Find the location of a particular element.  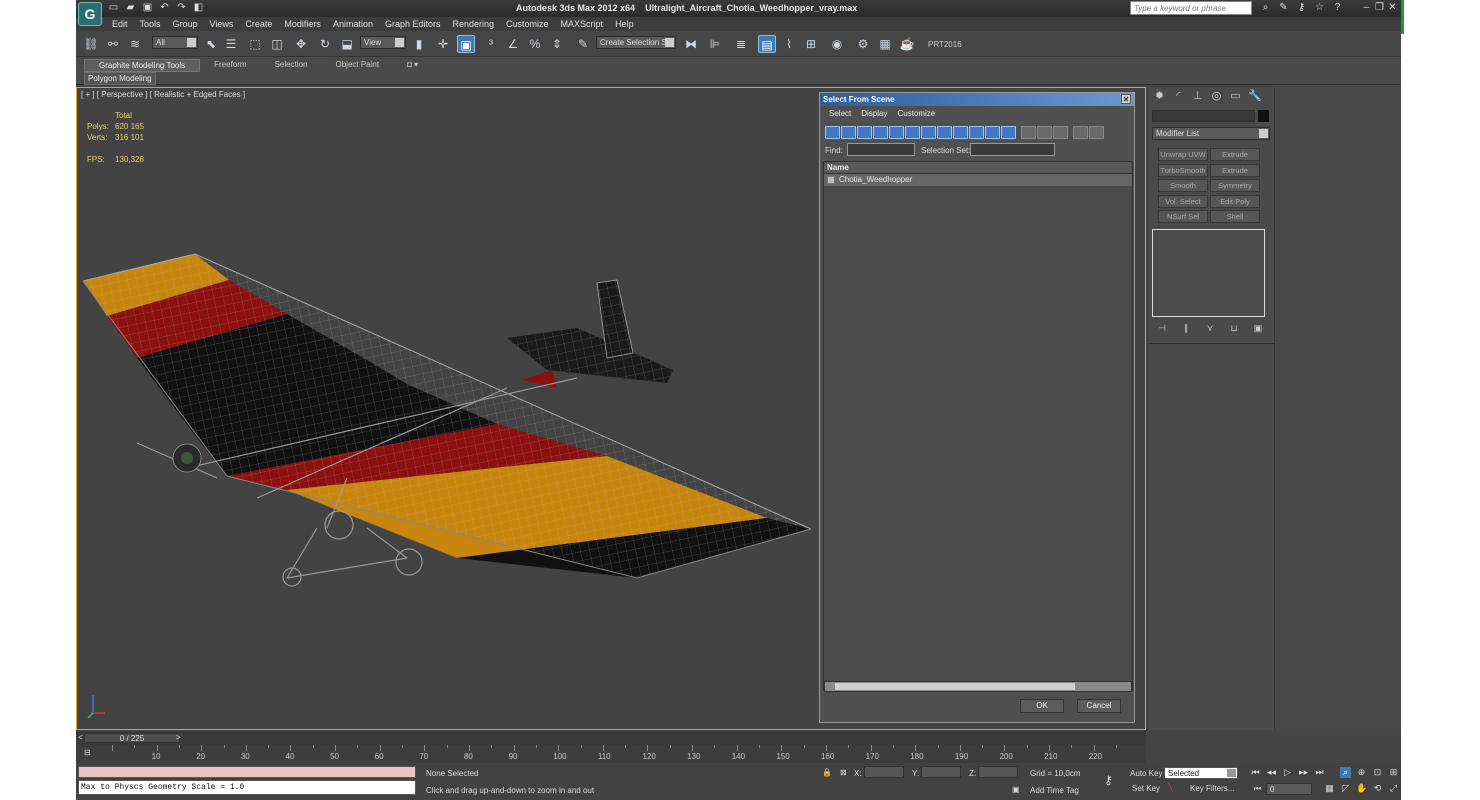

remove-modifier-icon: ⊔ is located at coordinates (1234, 328).